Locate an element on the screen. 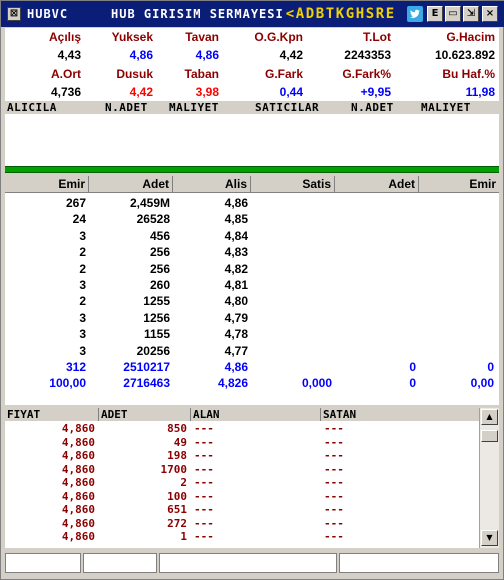  depth-cell: 456 is located at coordinates (159, 235).